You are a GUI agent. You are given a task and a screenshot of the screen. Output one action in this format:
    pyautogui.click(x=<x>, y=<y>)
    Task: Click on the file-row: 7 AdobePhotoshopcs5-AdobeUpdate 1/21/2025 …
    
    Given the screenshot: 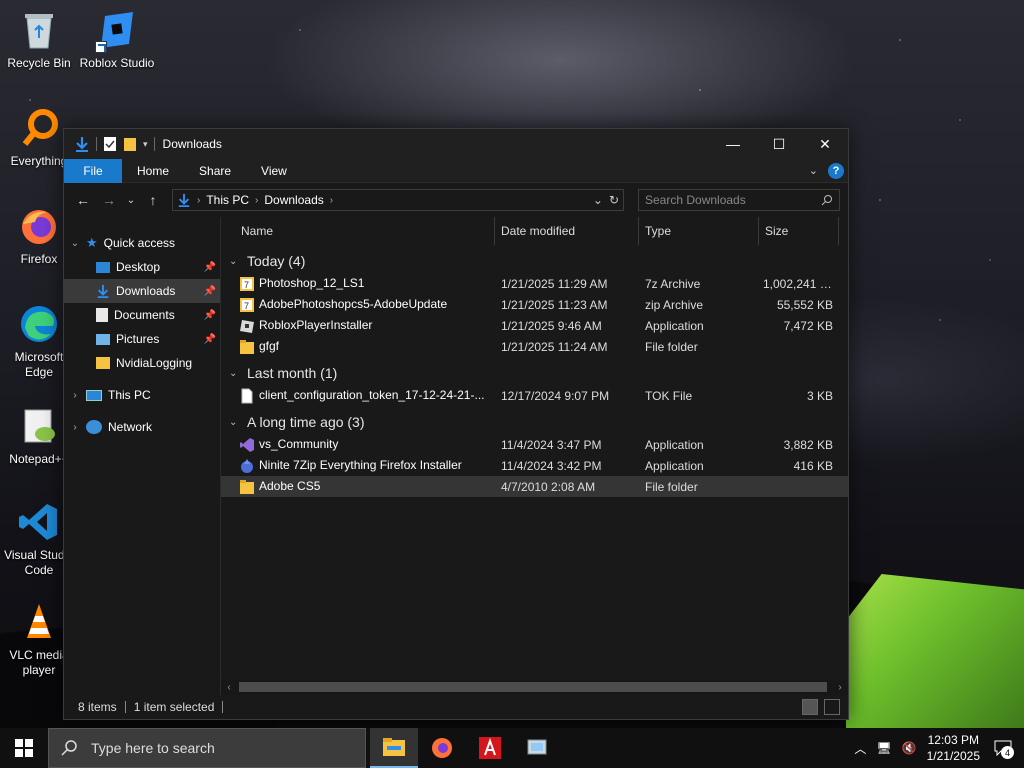 What is the action you would take?
    pyautogui.click(x=534, y=304)
    